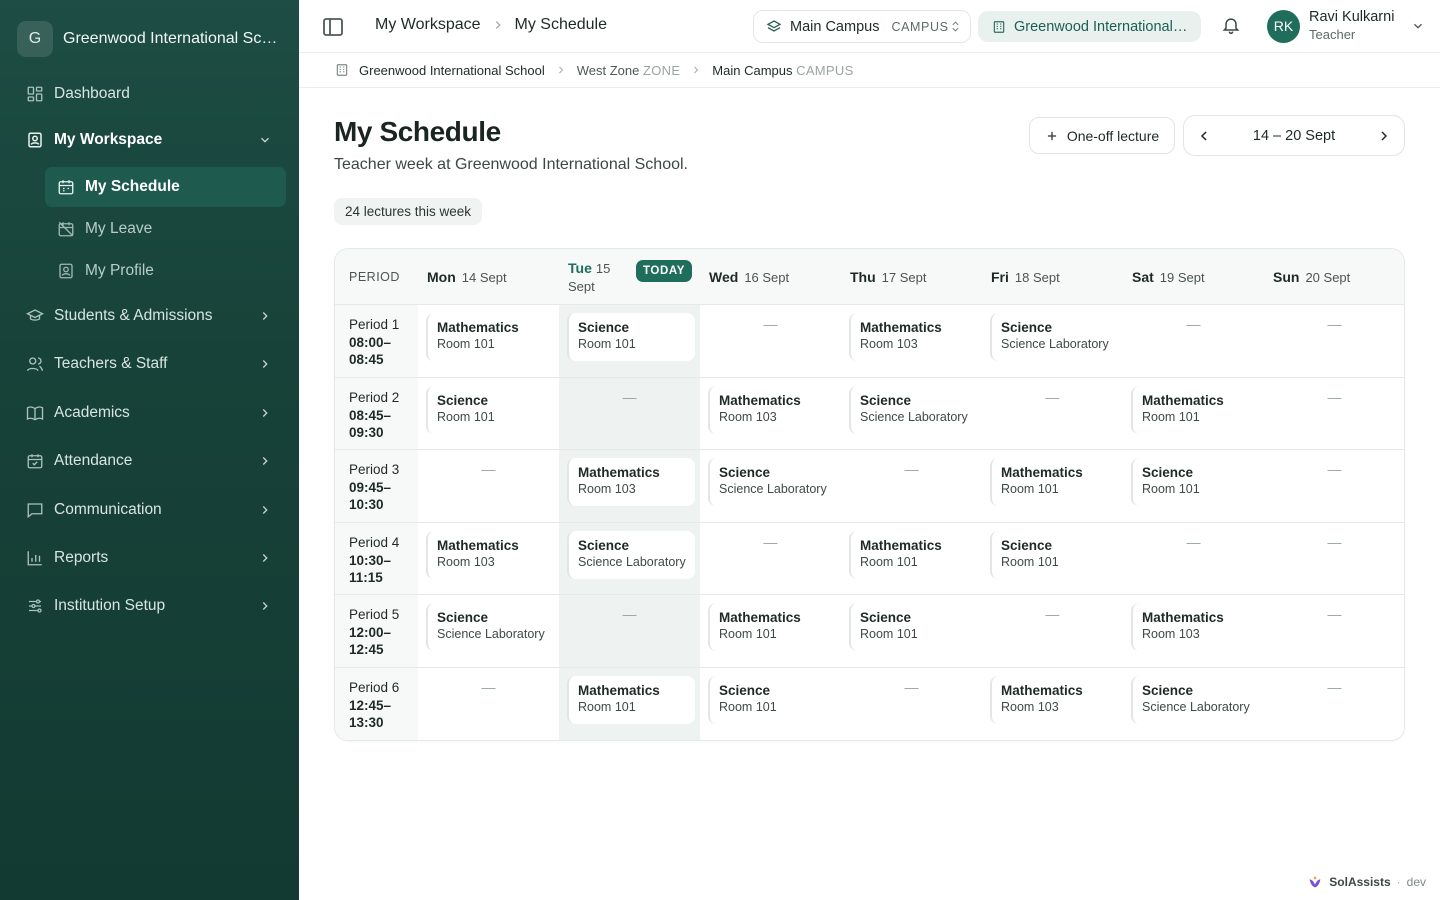 The image size is (1440, 900). I want to click on previous-week-button, so click(1204, 135).